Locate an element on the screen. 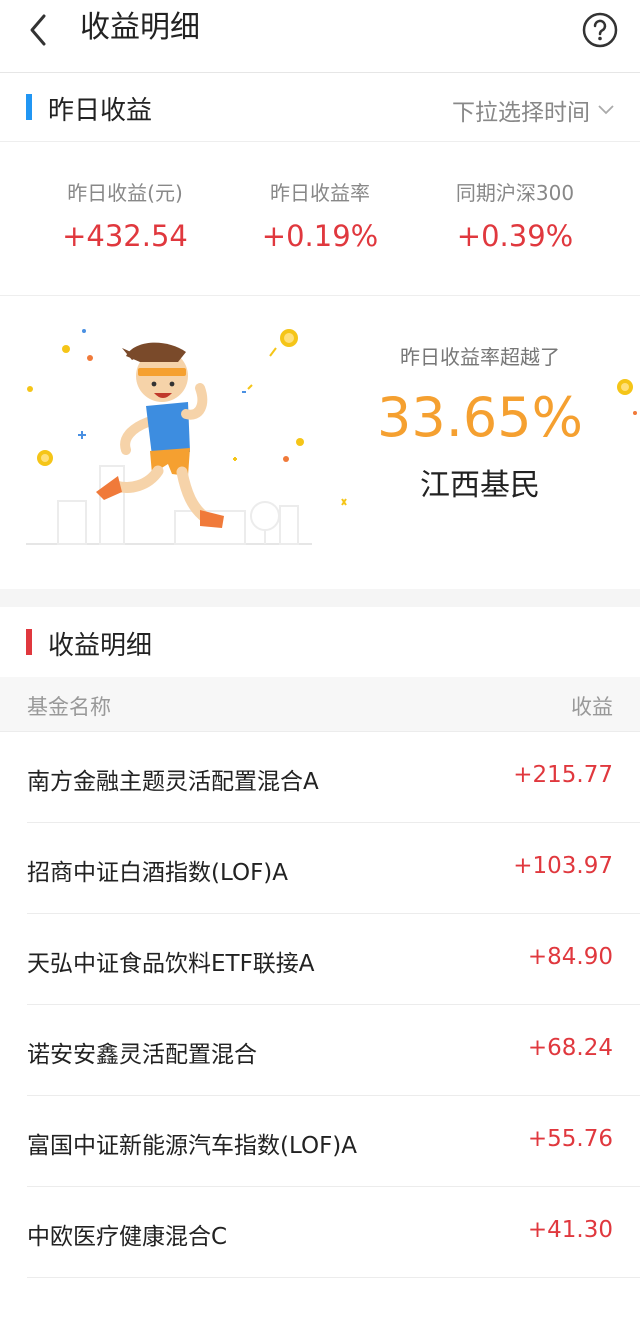 This screenshot has height=1318, width=640. table-header: 基金名称 收益 is located at coordinates (320, 704).